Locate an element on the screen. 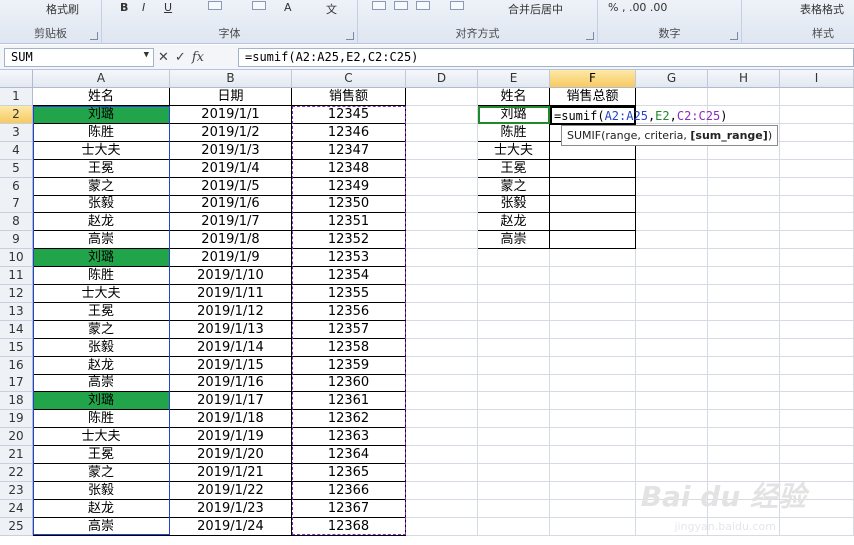 The width and height of the screenshot is (854, 545). cell-f20 is located at coordinates (593, 437).